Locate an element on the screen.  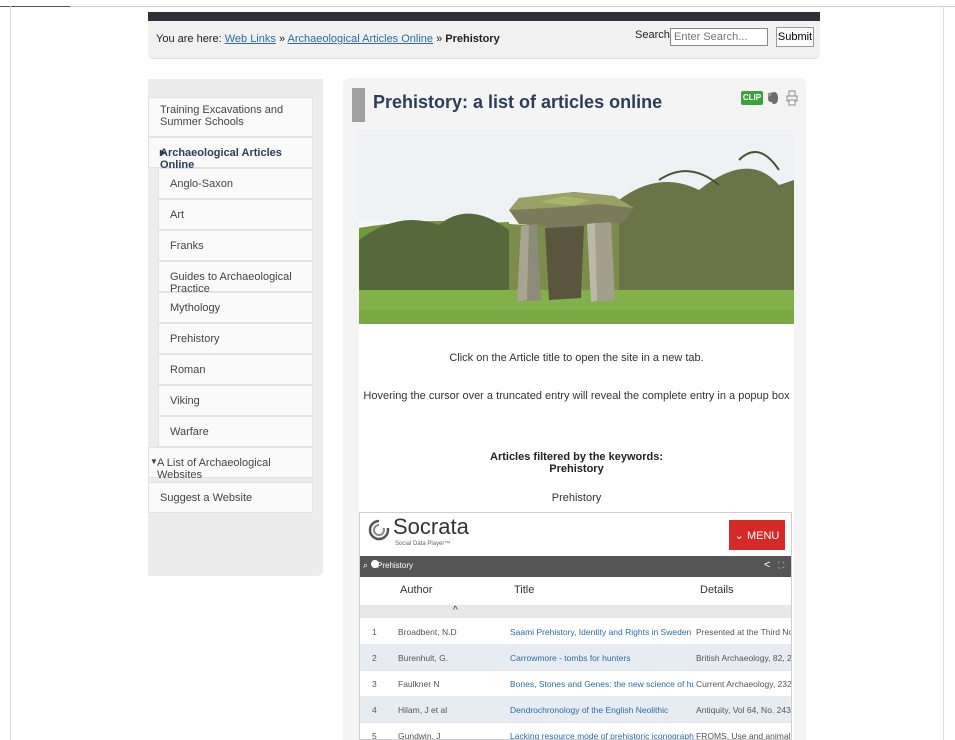
sidebar-item-label: Roman is located at coordinates (188, 370).